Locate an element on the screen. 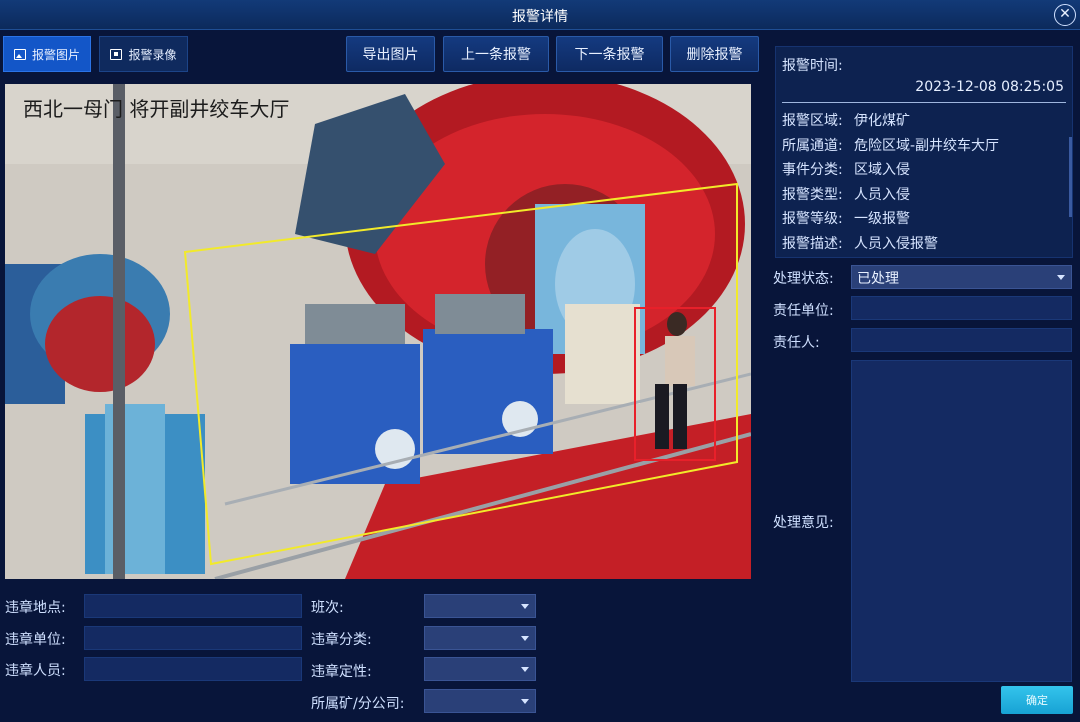 Image resolution: width=1080 pixels, height=722 pixels. person-input is located at coordinates (193, 669).